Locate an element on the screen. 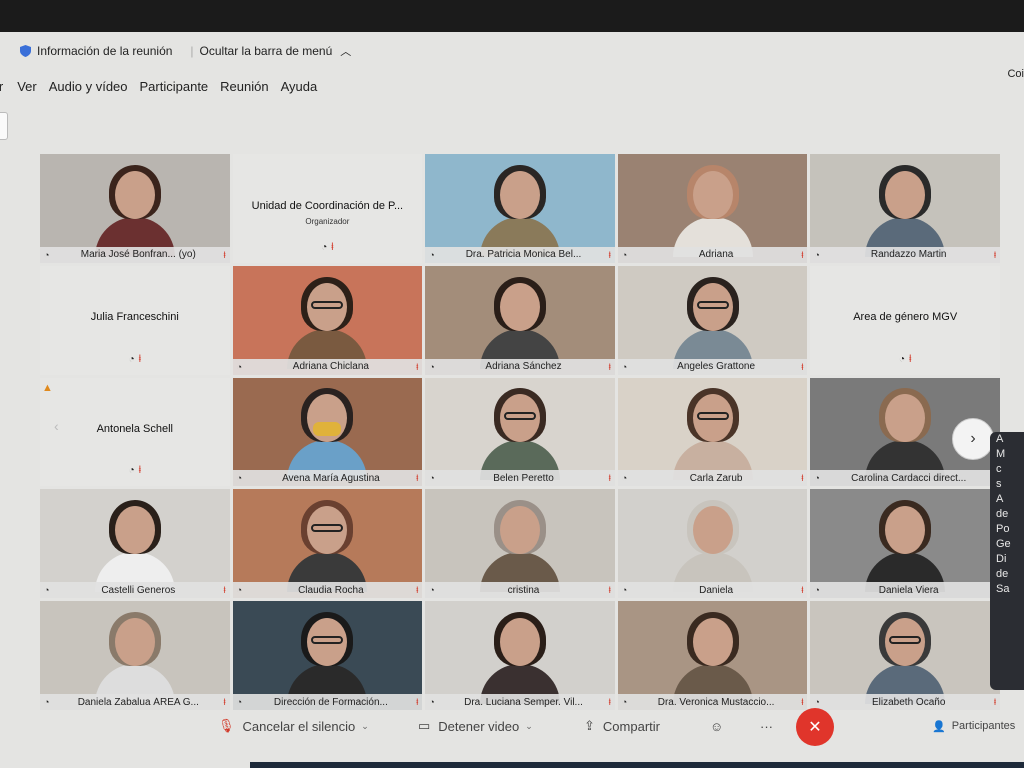 This screenshot has width=1024, height=768. participant-tile: ◔ Randazzo Martin ⱡ is located at coordinates (905, 208).